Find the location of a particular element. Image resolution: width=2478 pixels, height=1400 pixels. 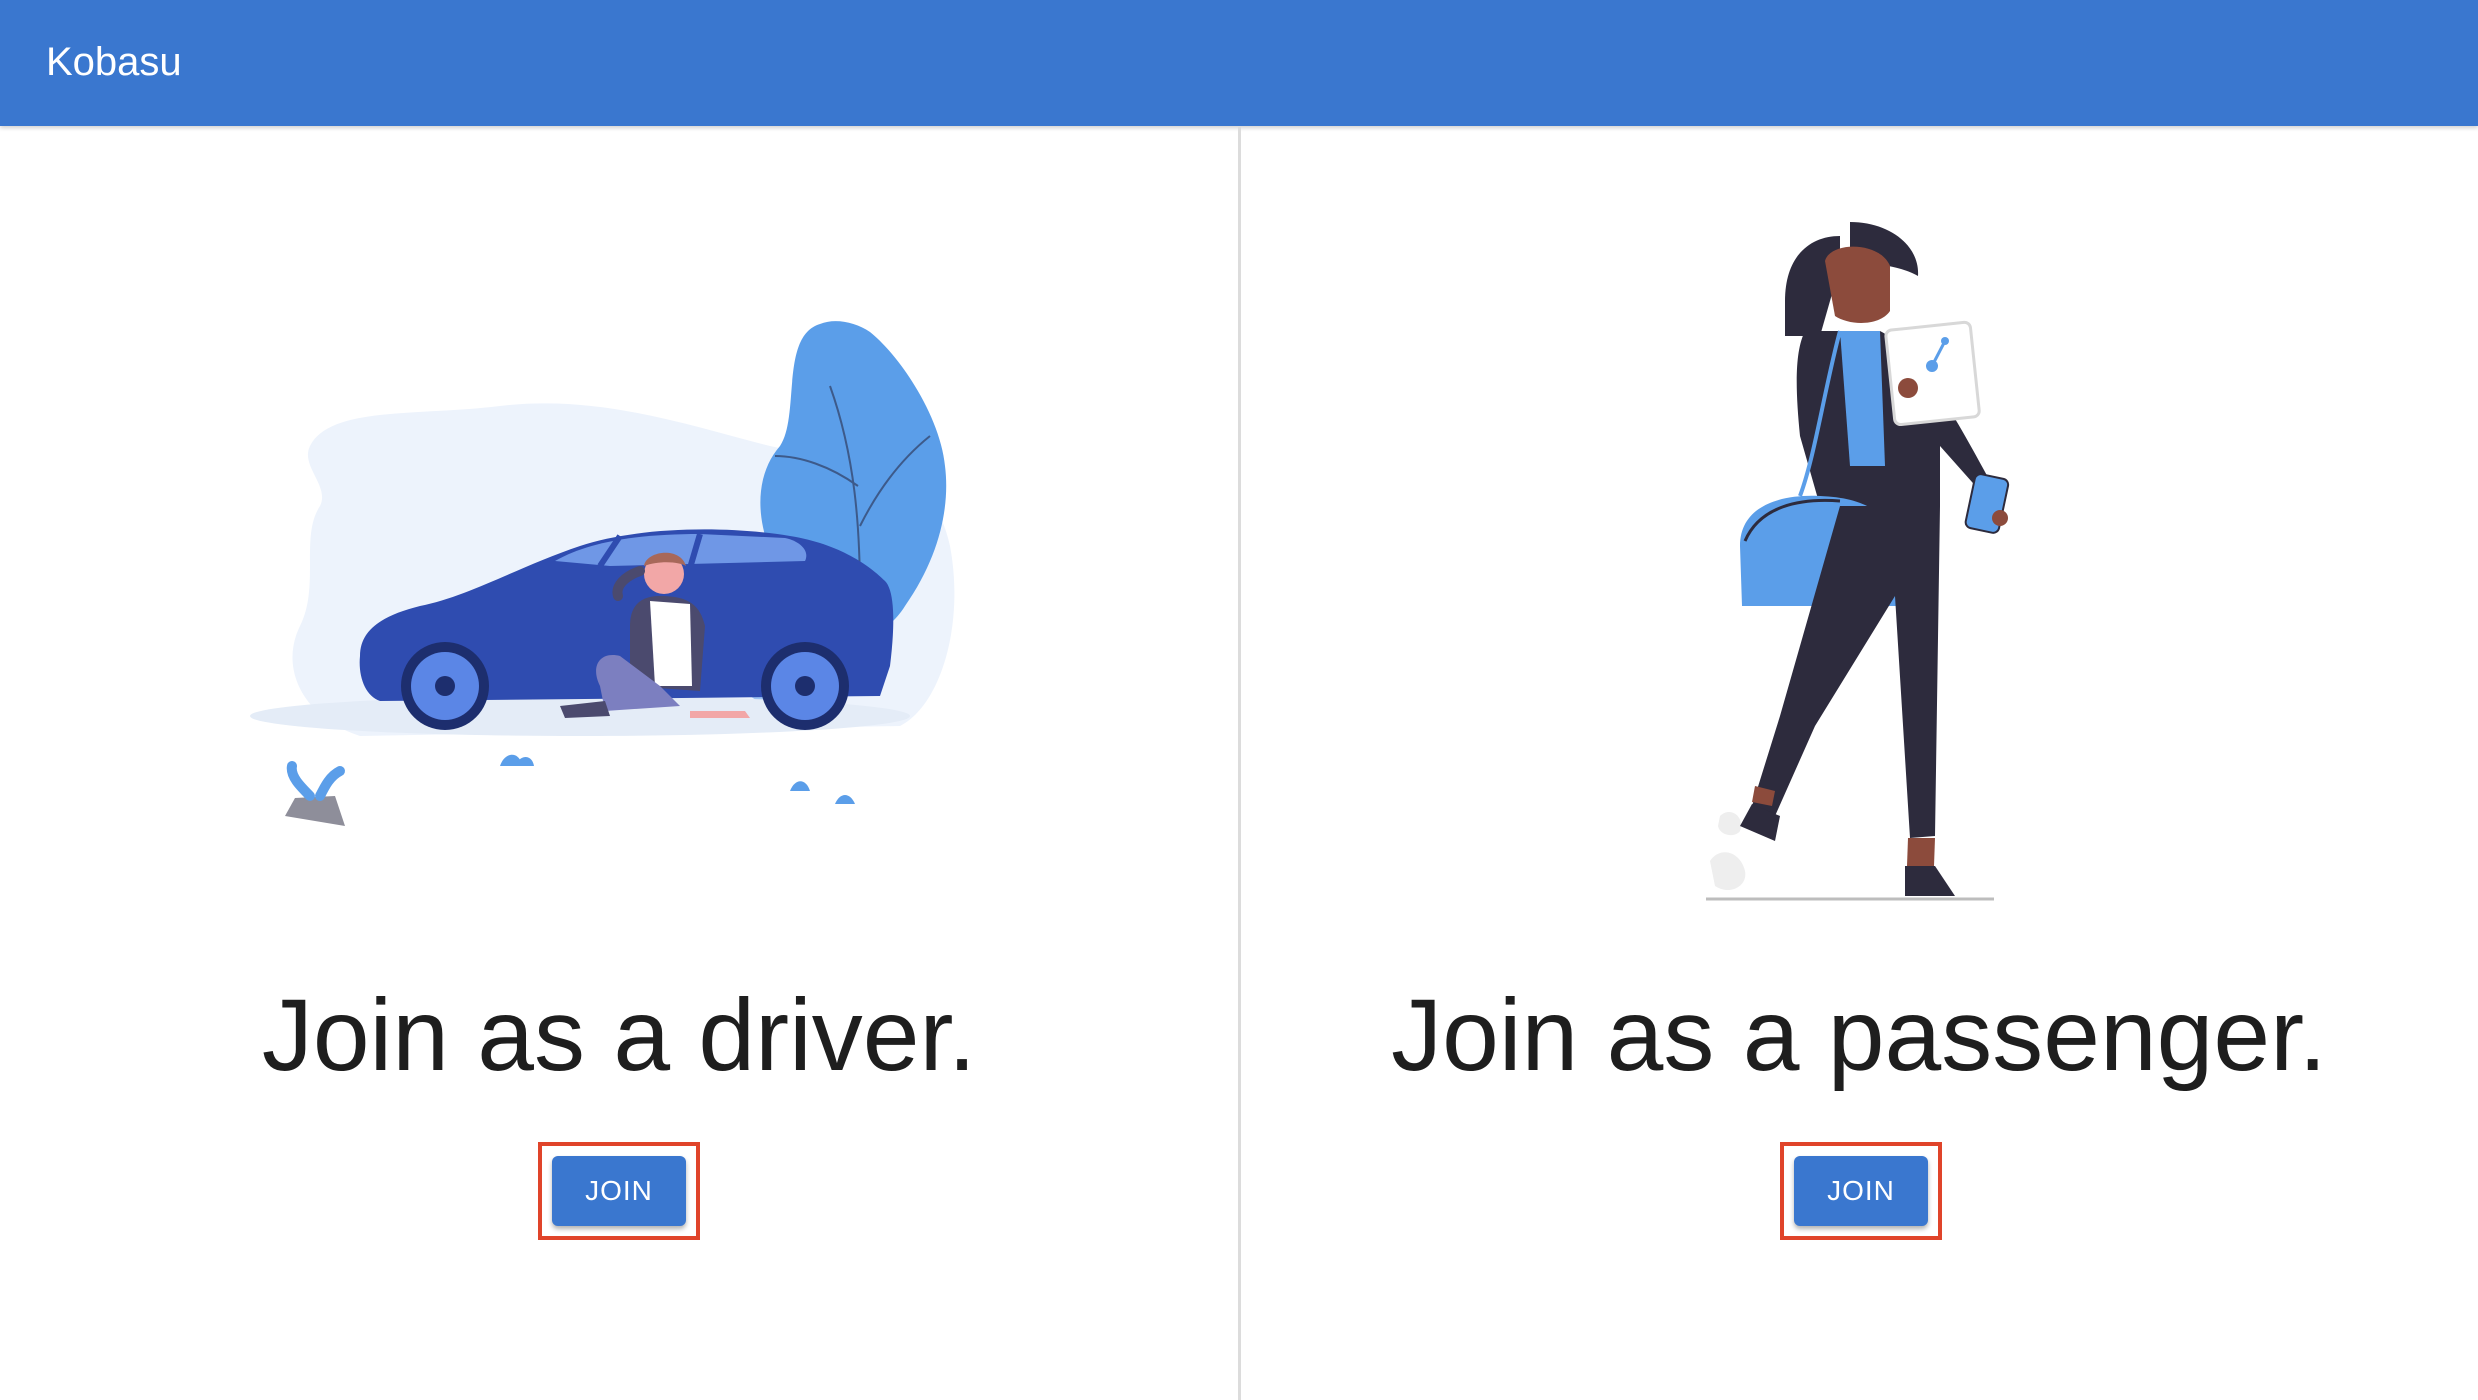

app-bar: Kobasu is located at coordinates (1239, 63).